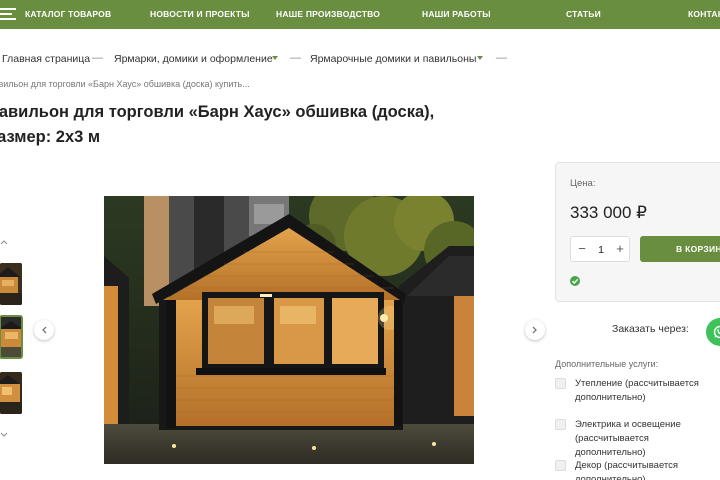 Image resolution: width=720 pixels, height=480 pixels. Describe the element at coordinates (650, 329) in the screenshot. I see `order-via-label: Заказать через:` at that location.